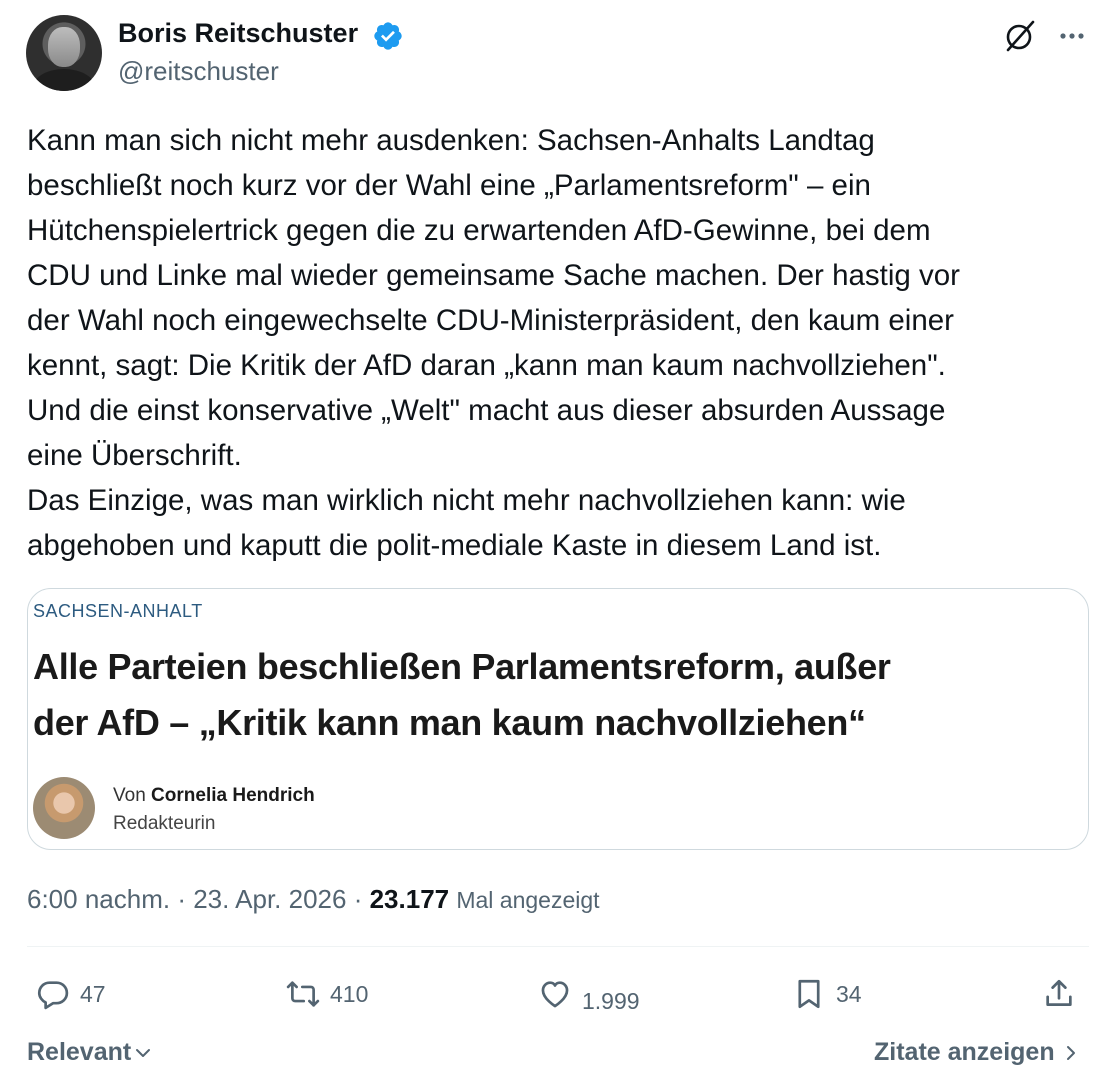 This screenshot has width=1110, height=1085. What do you see at coordinates (349, 993) in the screenshot?
I see `repost-count: 410` at bounding box center [349, 993].